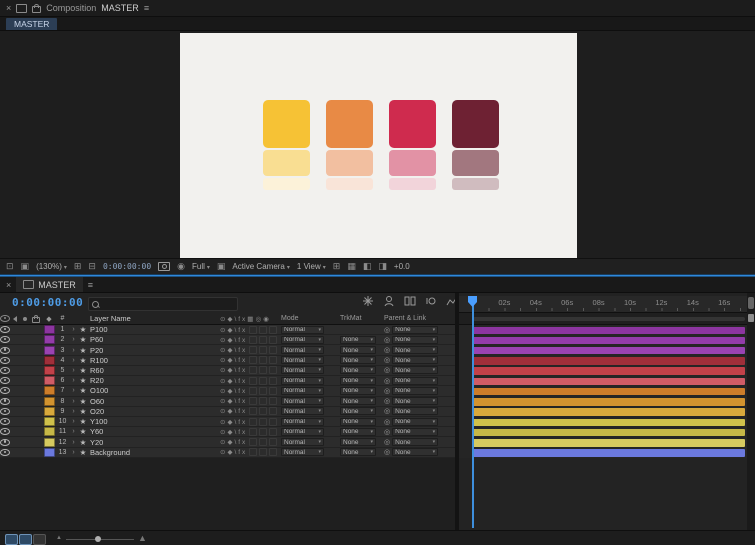  What do you see at coordinates (751, 303) in the screenshot?
I see `scrollbar-thumb` at bounding box center [751, 303].